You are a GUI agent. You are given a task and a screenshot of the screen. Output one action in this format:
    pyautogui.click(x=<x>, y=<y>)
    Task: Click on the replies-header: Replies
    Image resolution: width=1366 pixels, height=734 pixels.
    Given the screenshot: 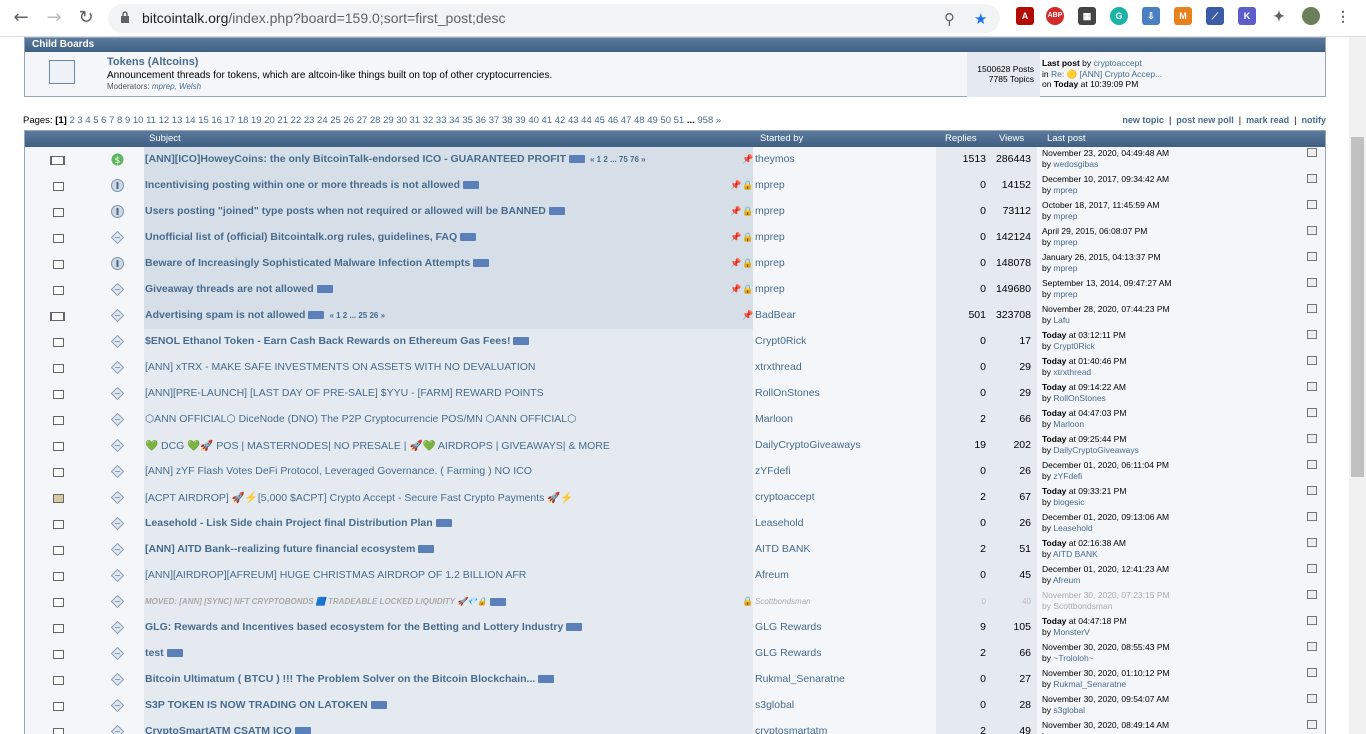 What is the action you would take?
    pyautogui.click(x=961, y=138)
    